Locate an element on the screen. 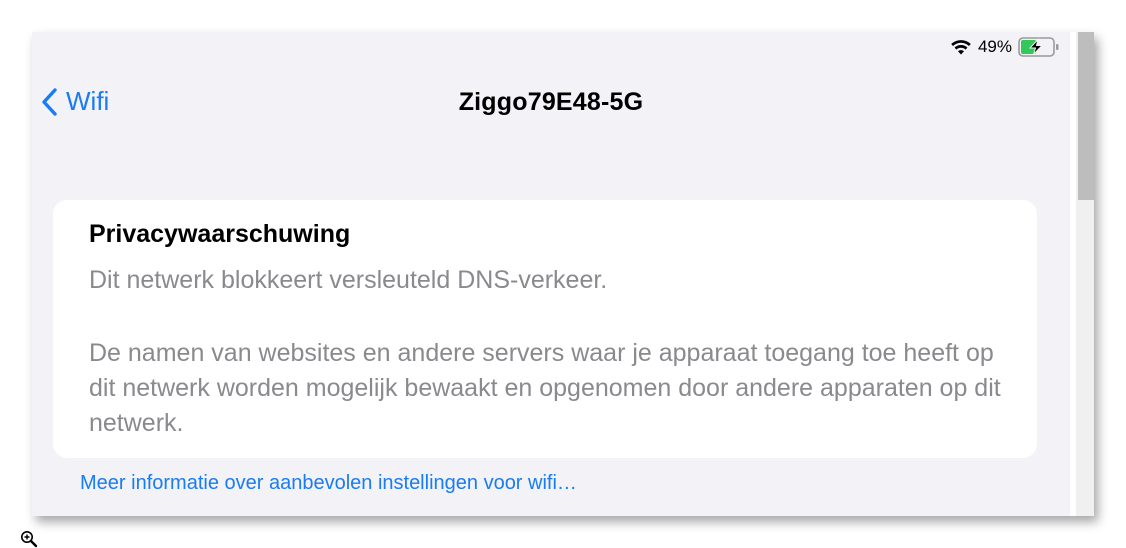 This screenshot has width=1126, height=548. battery-charging-icon is located at coordinates (1039, 47).